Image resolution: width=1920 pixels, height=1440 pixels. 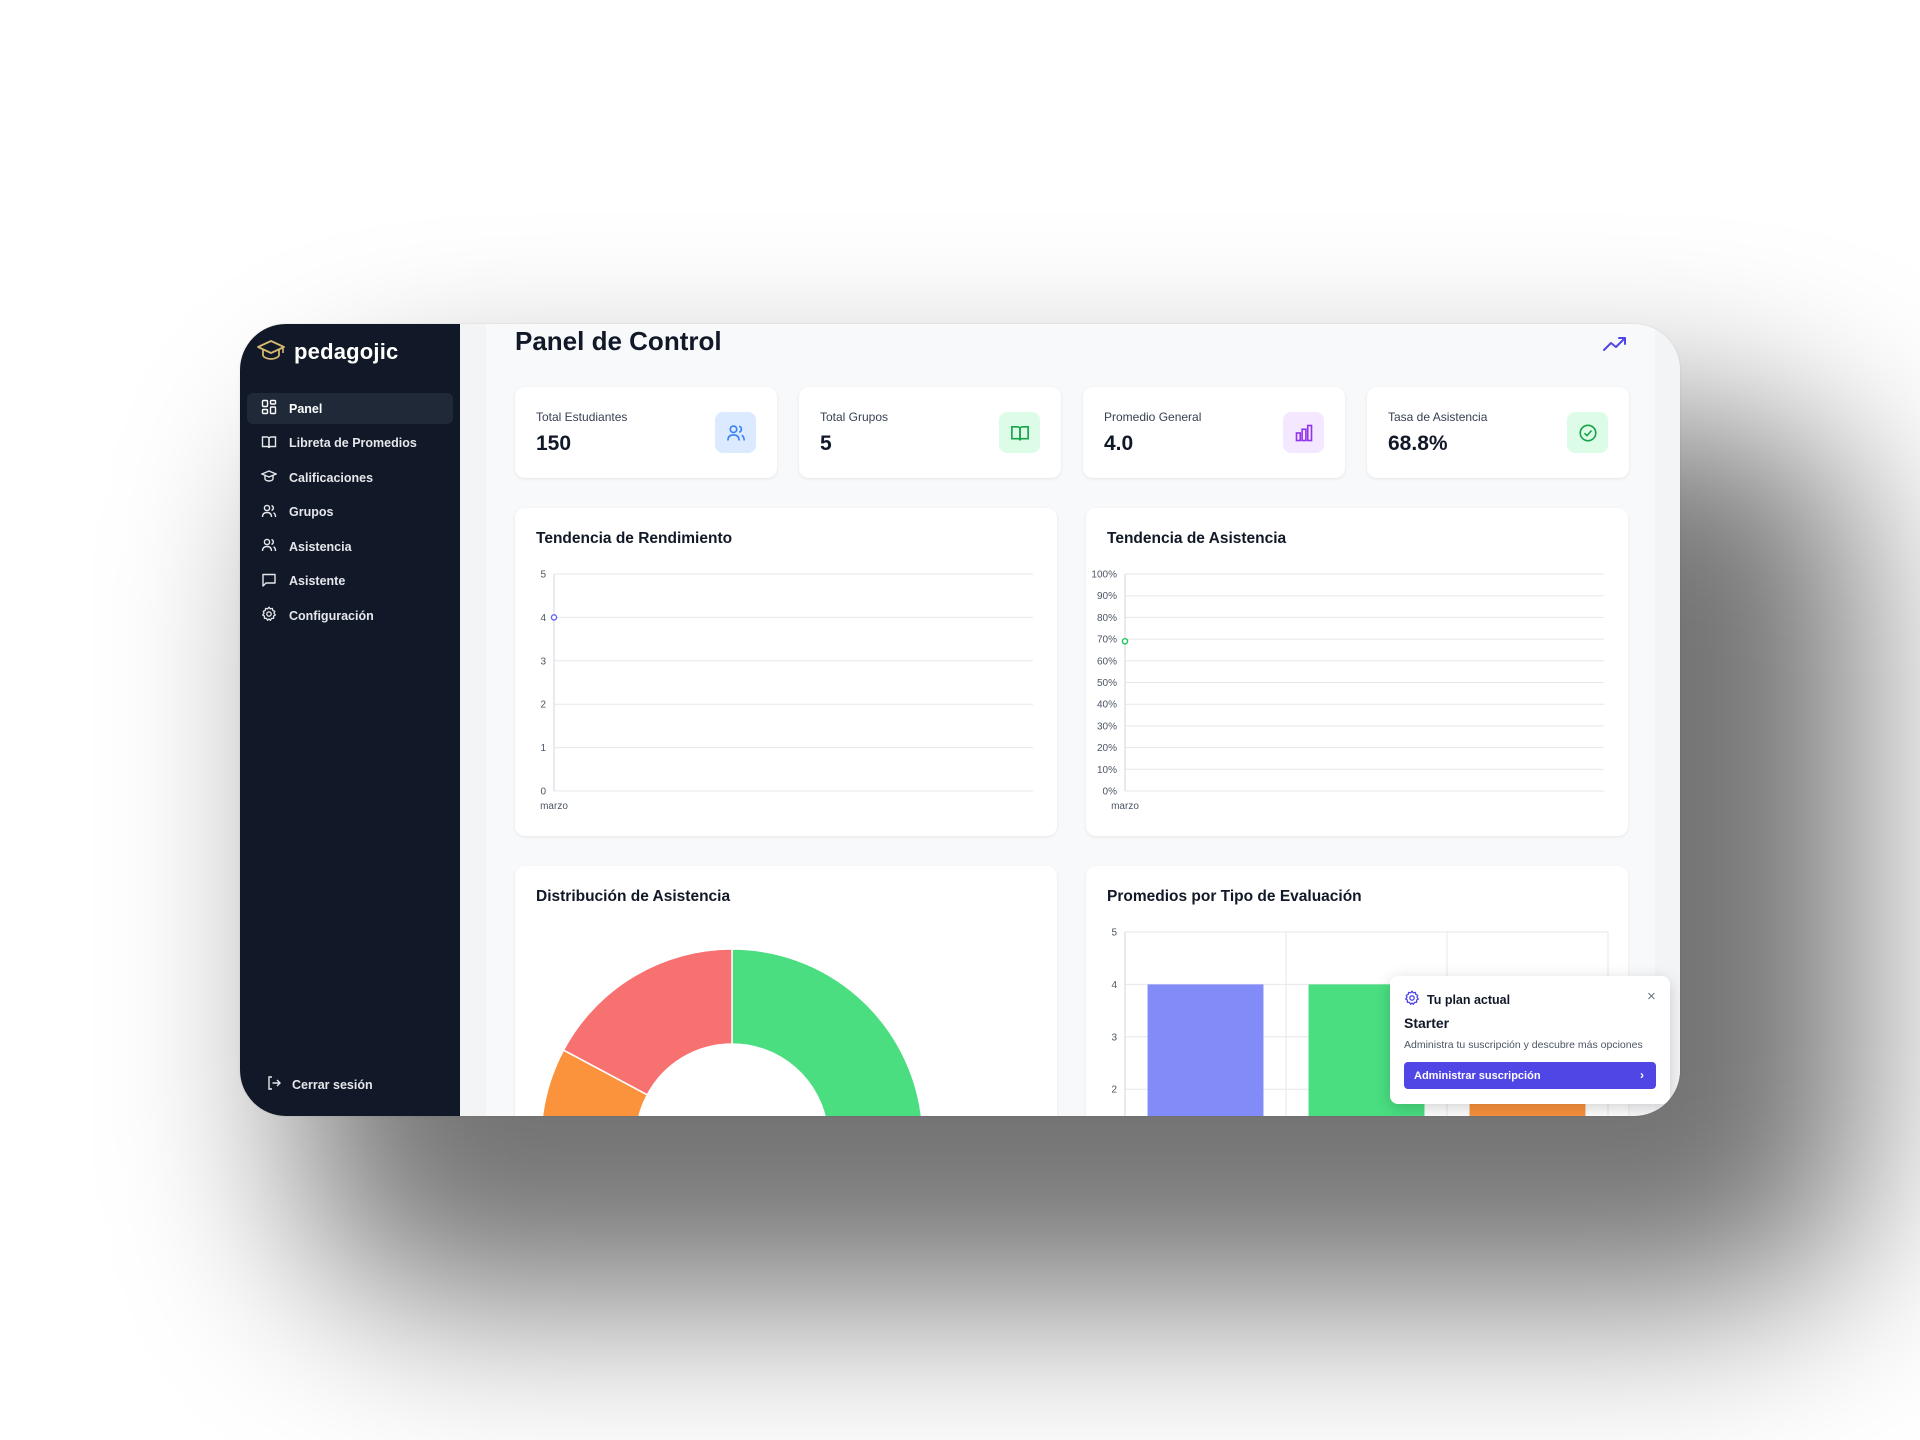 What do you see at coordinates (1587, 432) in the screenshot?
I see `check-circle-icon` at bounding box center [1587, 432].